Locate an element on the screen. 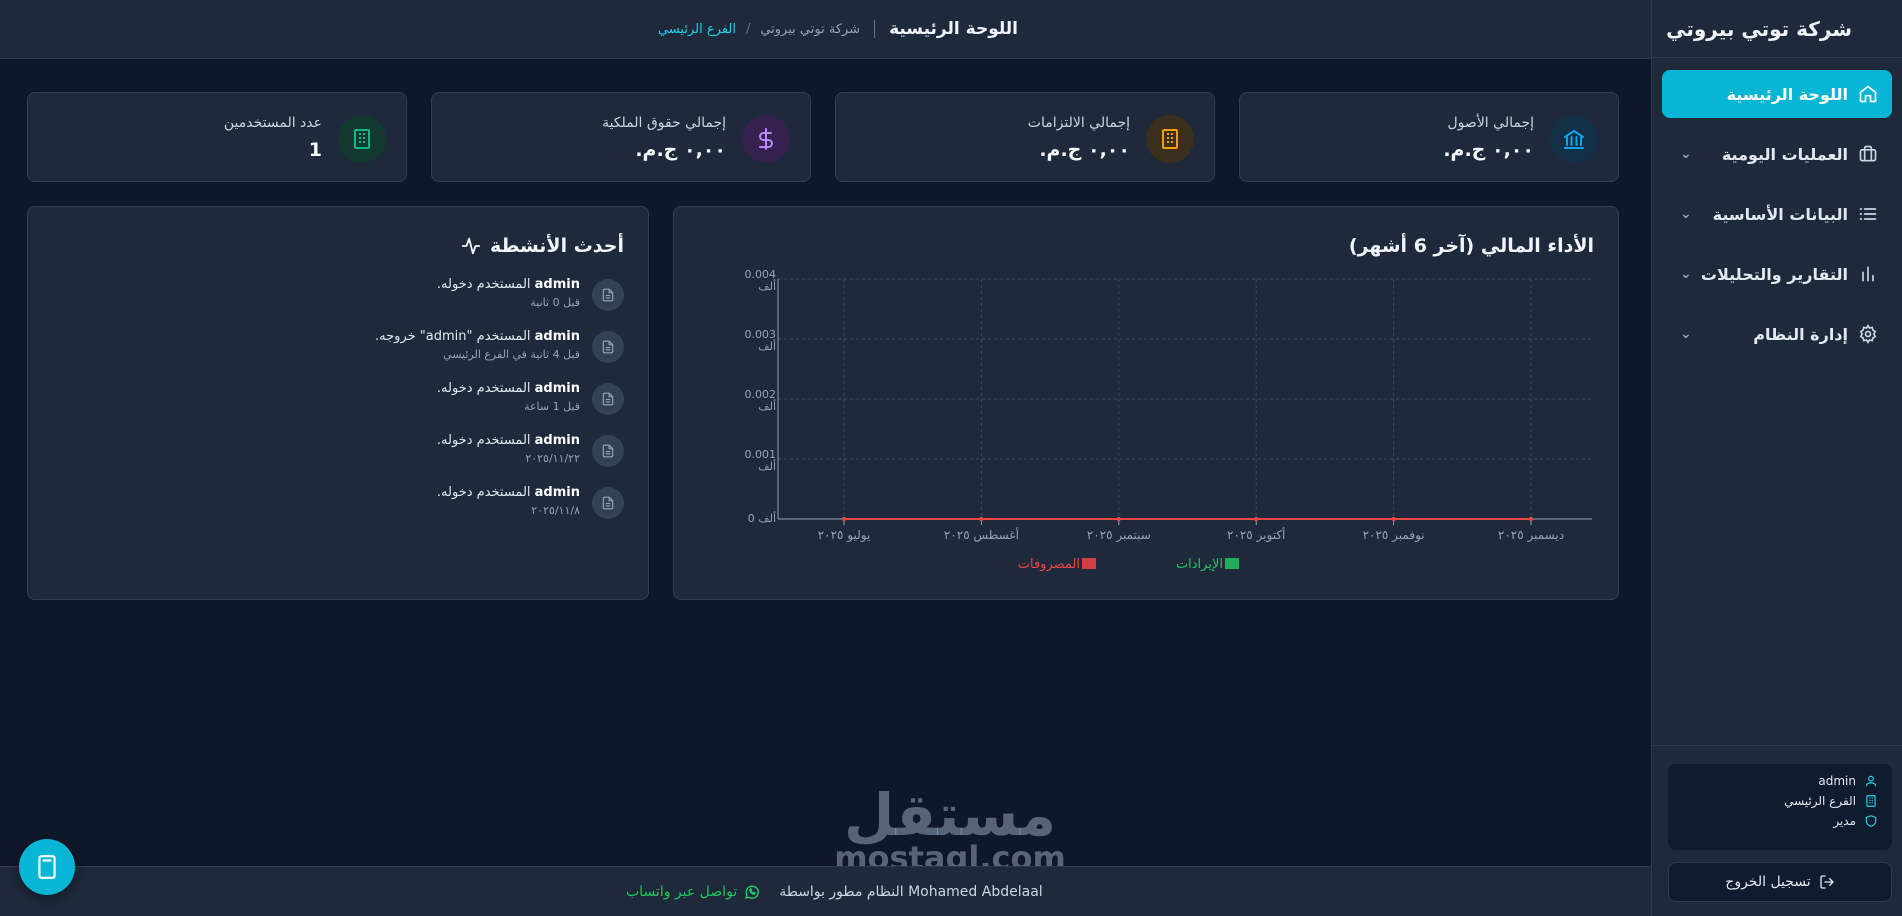 The height and width of the screenshot is (916, 1902). briefcase-icon is located at coordinates (1868, 153).